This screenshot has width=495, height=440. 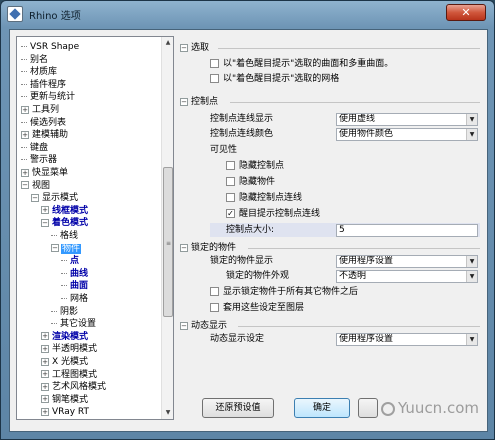 What do you see at coordinates (75, 349) in the screenshot?
I see `tree-item-label: 半透明模式` at bounding box center [75, 349].